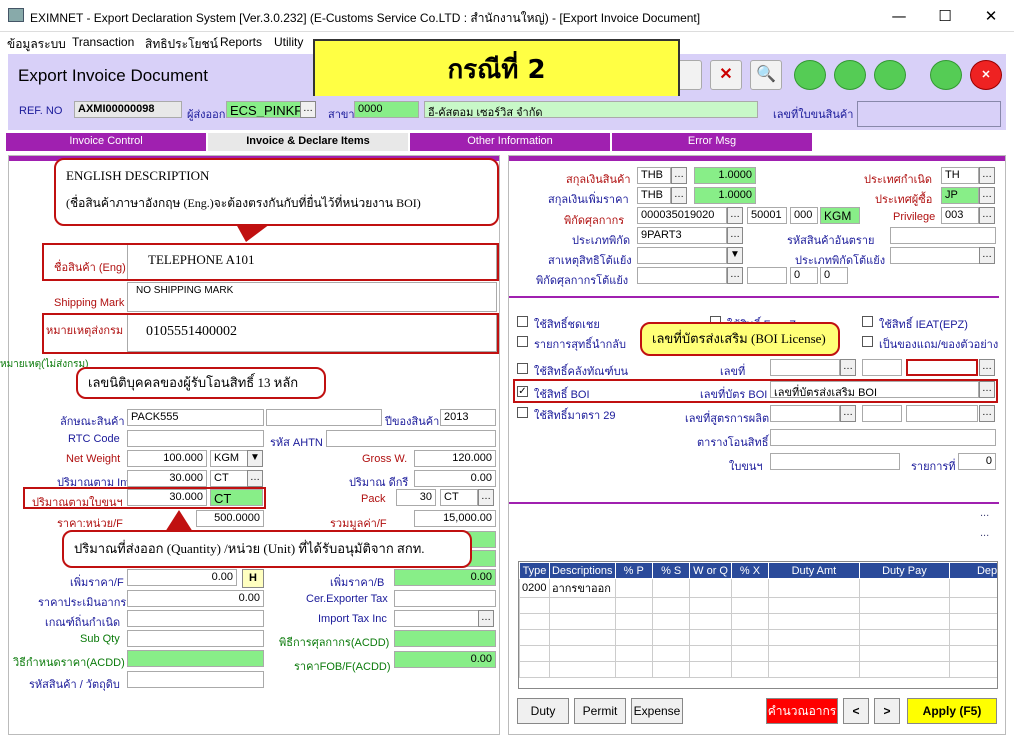 The height and width of the screenshot is (741, 1014). What do you see at coordinates (929, 114) in the screenshot?
I see `license-field` at bounding box center [929, 114].